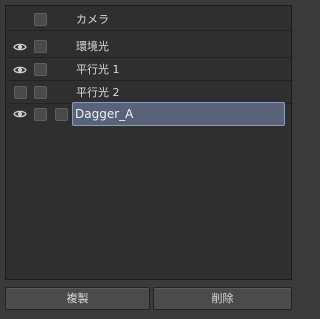 This screenshot has width=320, height=319. I want to click on list-item-label: 平行光 1, so click(98, 69).